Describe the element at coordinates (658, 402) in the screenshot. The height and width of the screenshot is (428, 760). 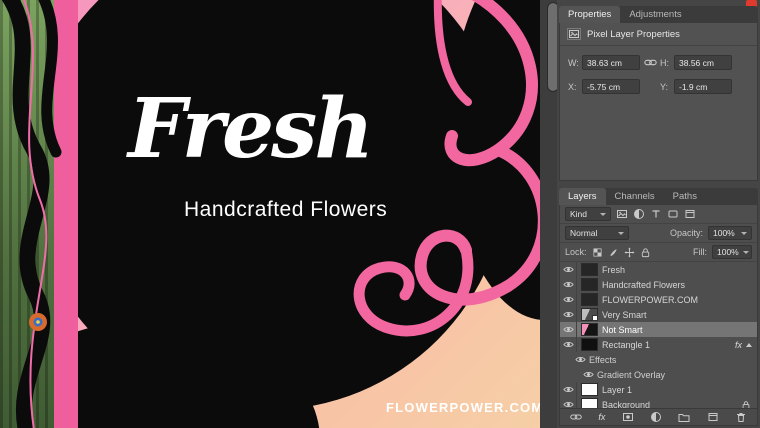
I see `layer-row-background: Background` at that location.